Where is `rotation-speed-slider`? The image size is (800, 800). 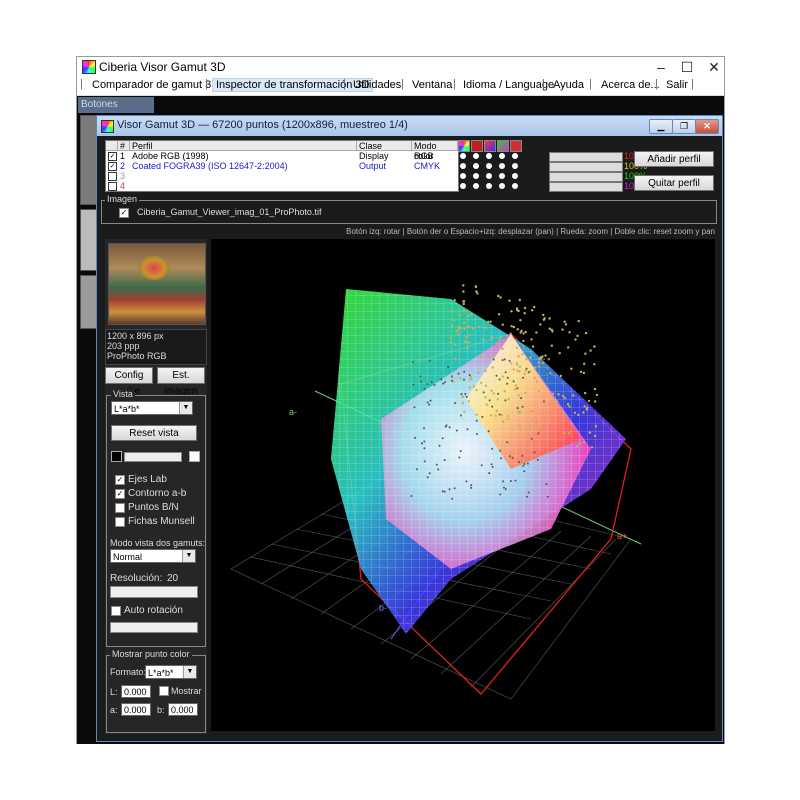
rotation-speed-slider is located at coordinates (154, 627).